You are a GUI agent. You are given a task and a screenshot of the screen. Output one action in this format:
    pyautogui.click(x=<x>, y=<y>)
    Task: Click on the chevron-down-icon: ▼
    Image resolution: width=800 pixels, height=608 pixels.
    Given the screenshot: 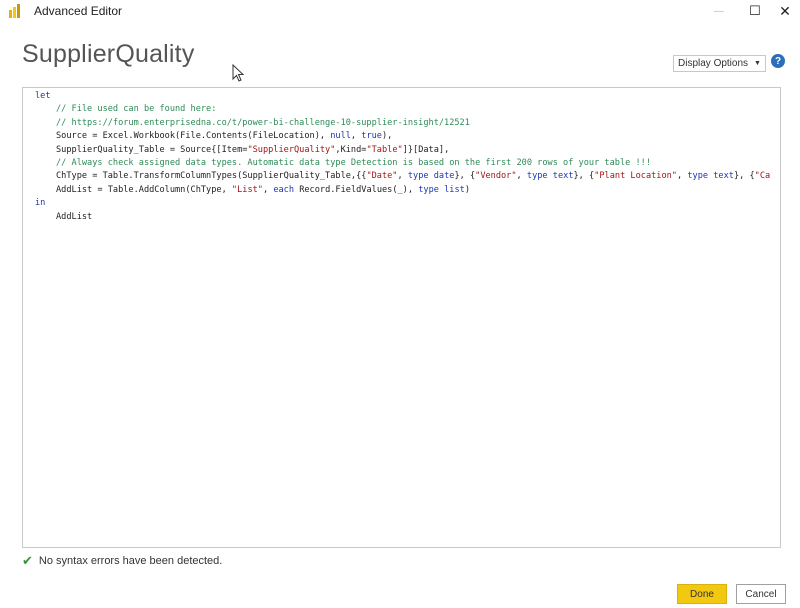 What is the action you would take?
    pyautogui.click(x=757, y=63)
    